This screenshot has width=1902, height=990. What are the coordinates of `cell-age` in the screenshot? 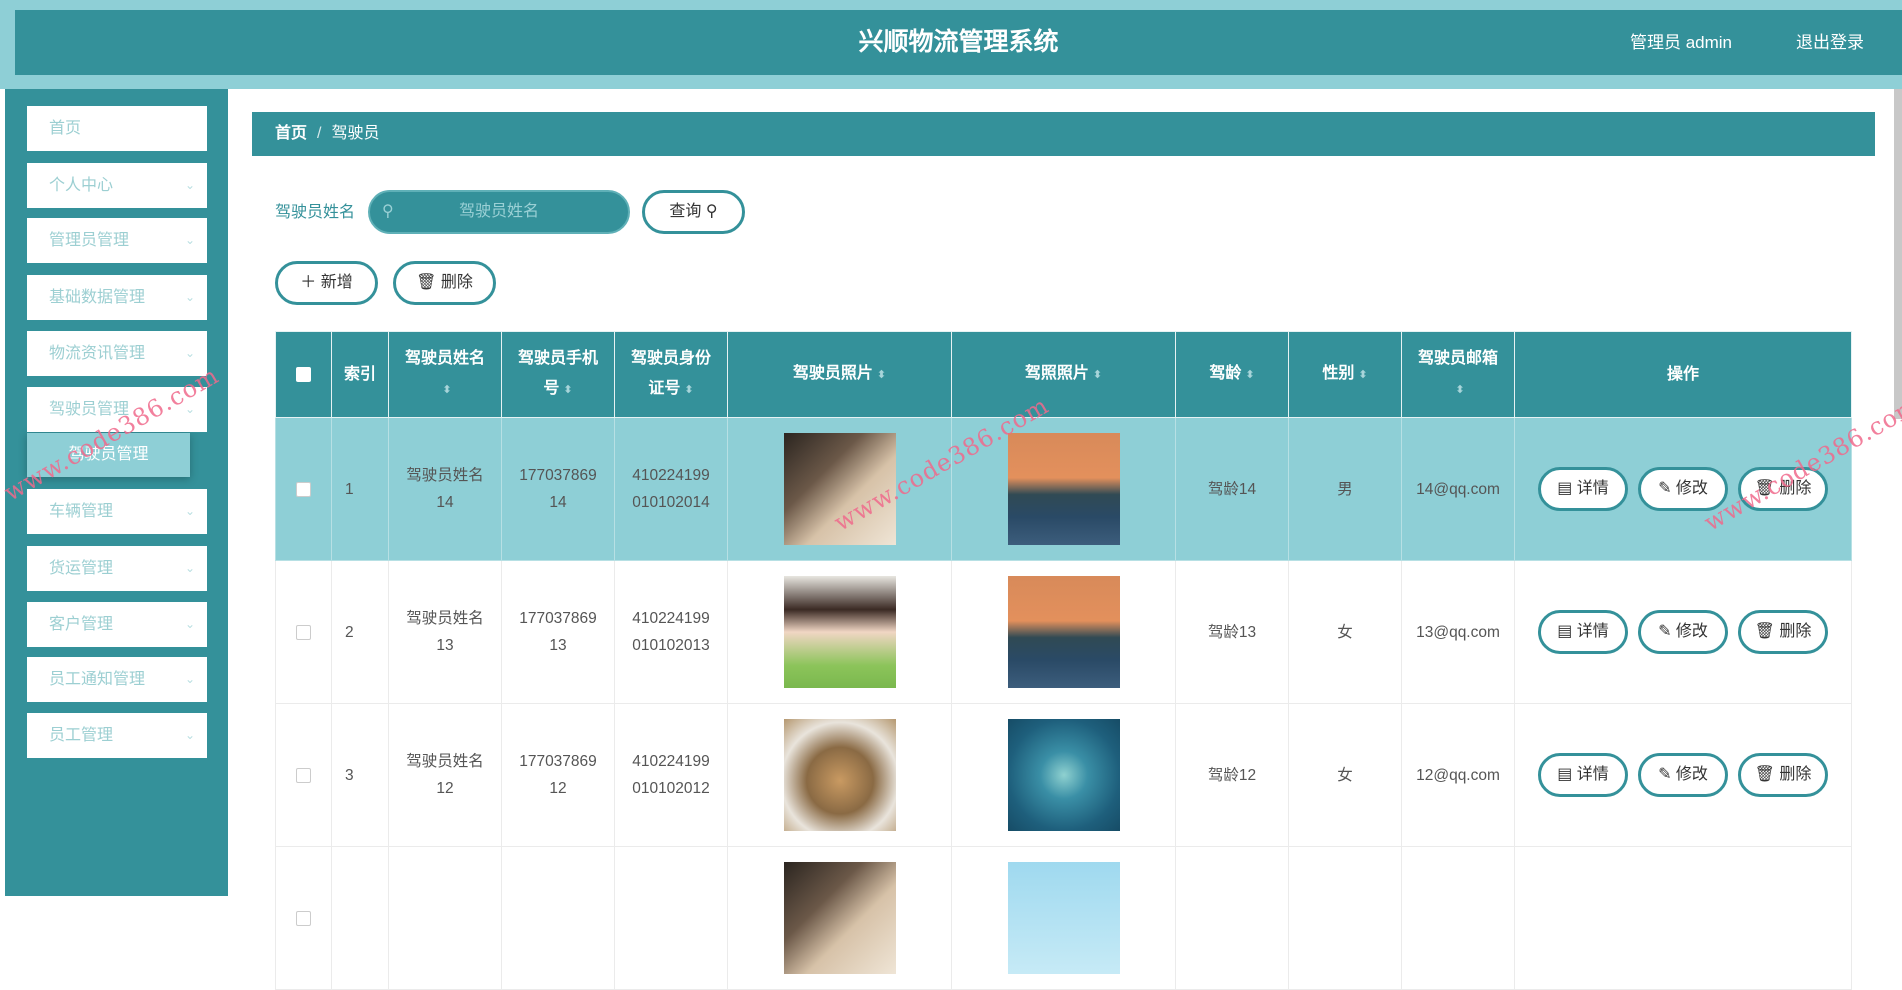 It's located at (1232, 918).